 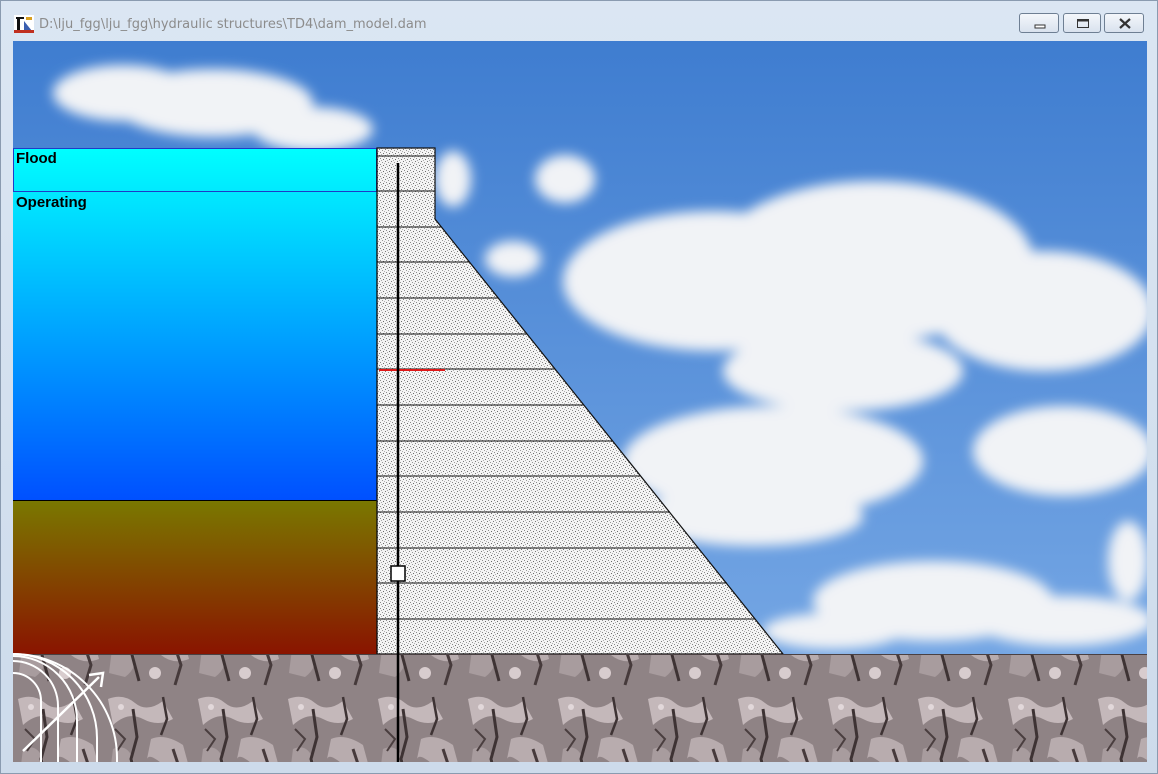 I want to click on operating-zone-label: Operating, so click(x=51, y=202).